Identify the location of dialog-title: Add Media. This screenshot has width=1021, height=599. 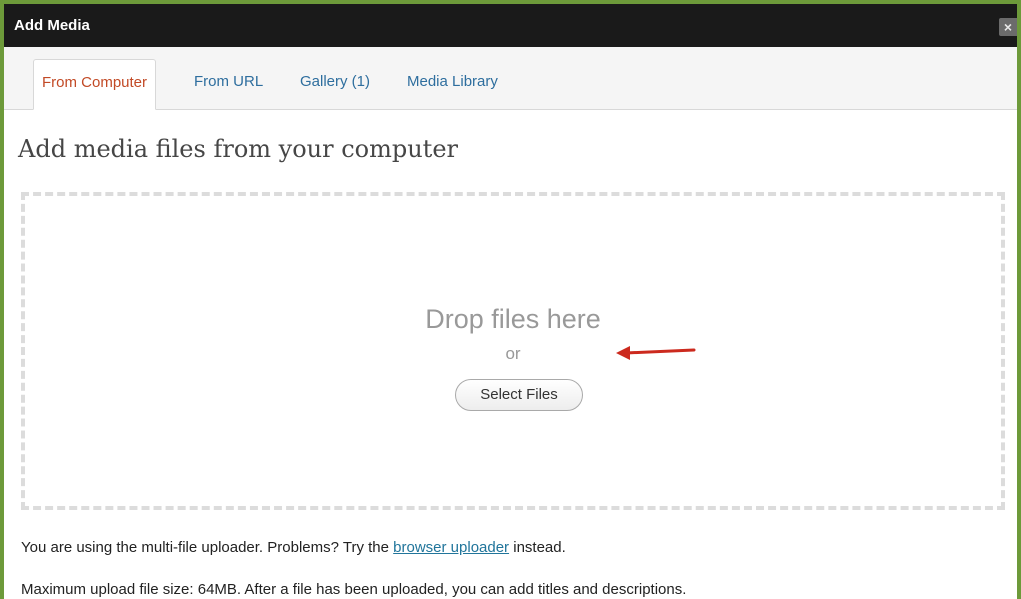
(52, 25).